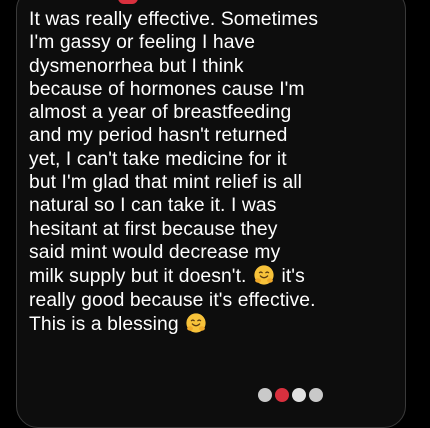 This screenshot has width=430, height=428. I want to click on message-line: almost a year of breastfeeding, so click(160, 113).